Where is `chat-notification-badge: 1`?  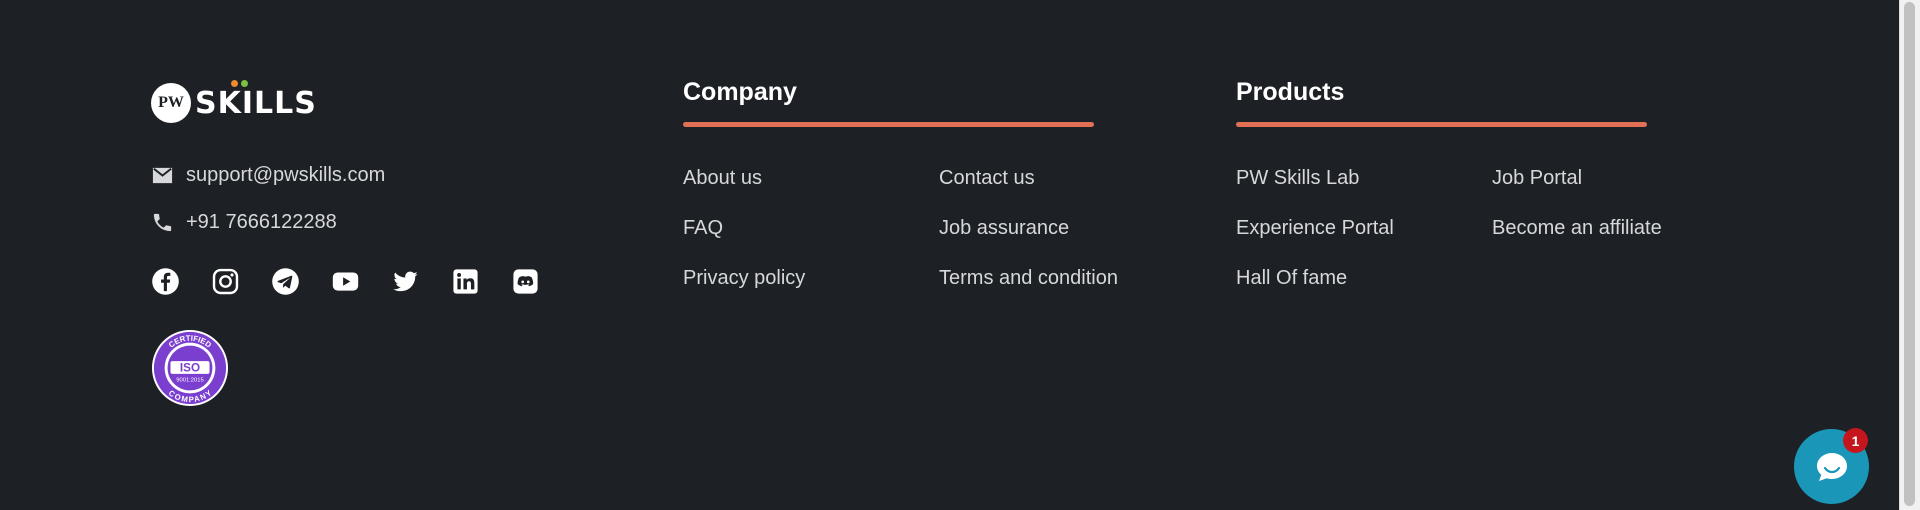 chat-notification-badge: 1 is located at coordinates (1855, 440).